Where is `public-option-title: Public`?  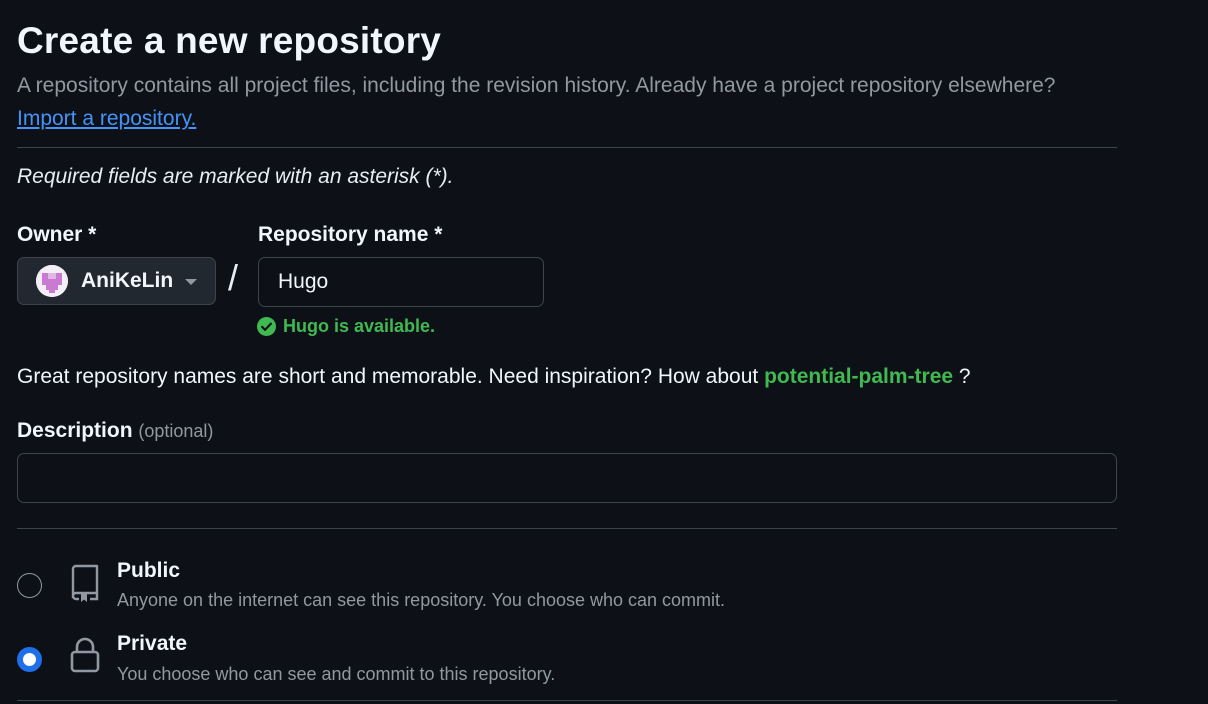
public-option-title: Public is located at coordinates (149, 570).